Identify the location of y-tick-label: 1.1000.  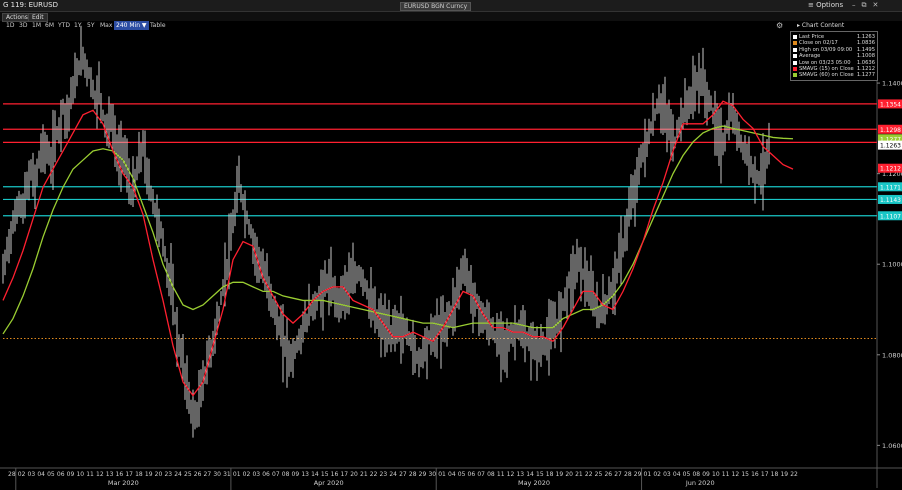
(892, 265).